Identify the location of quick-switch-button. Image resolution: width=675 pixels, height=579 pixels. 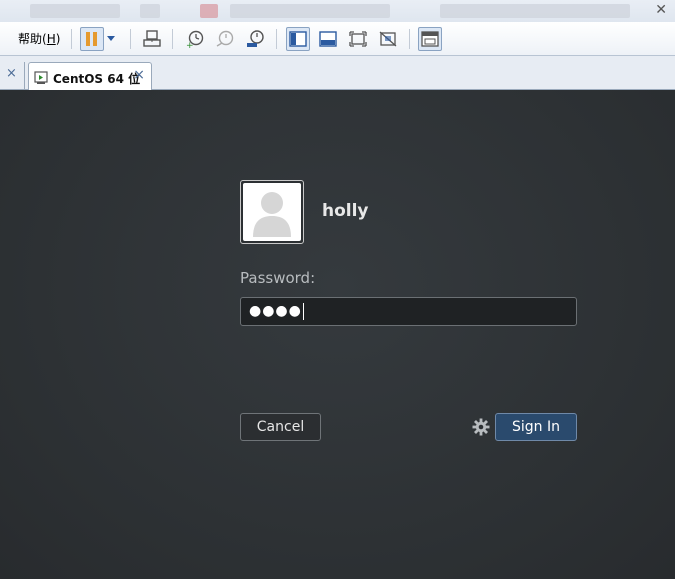
(328, 39).